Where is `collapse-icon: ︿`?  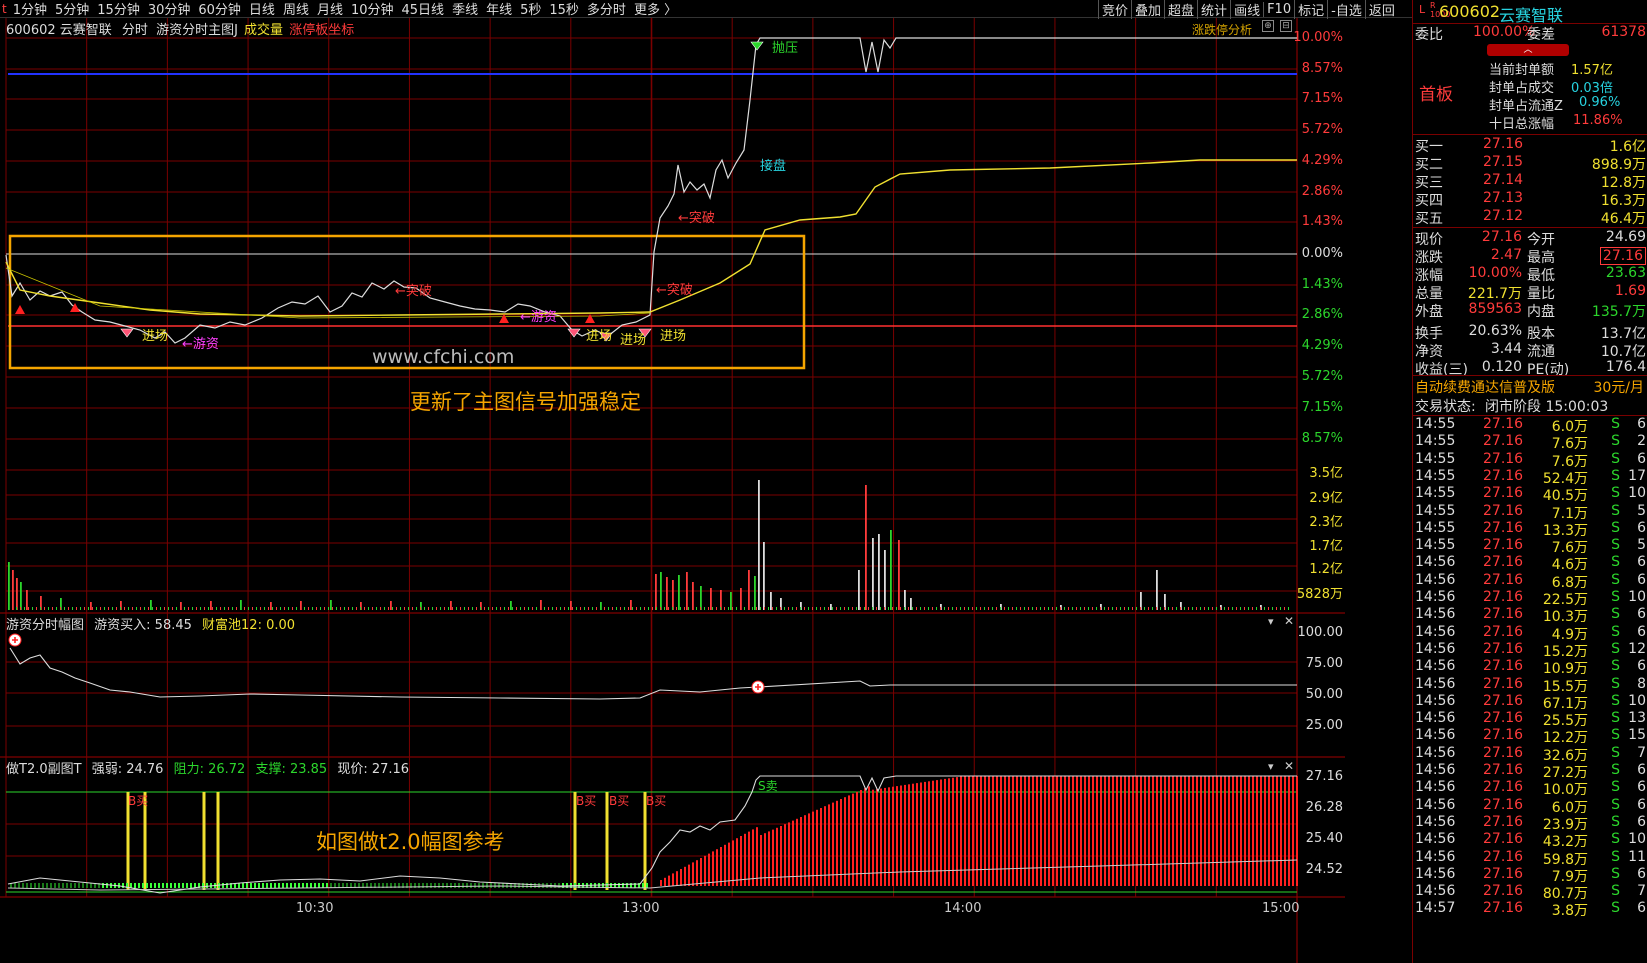 collapse-icon: ︿ is located at coordinates (1528, 50).